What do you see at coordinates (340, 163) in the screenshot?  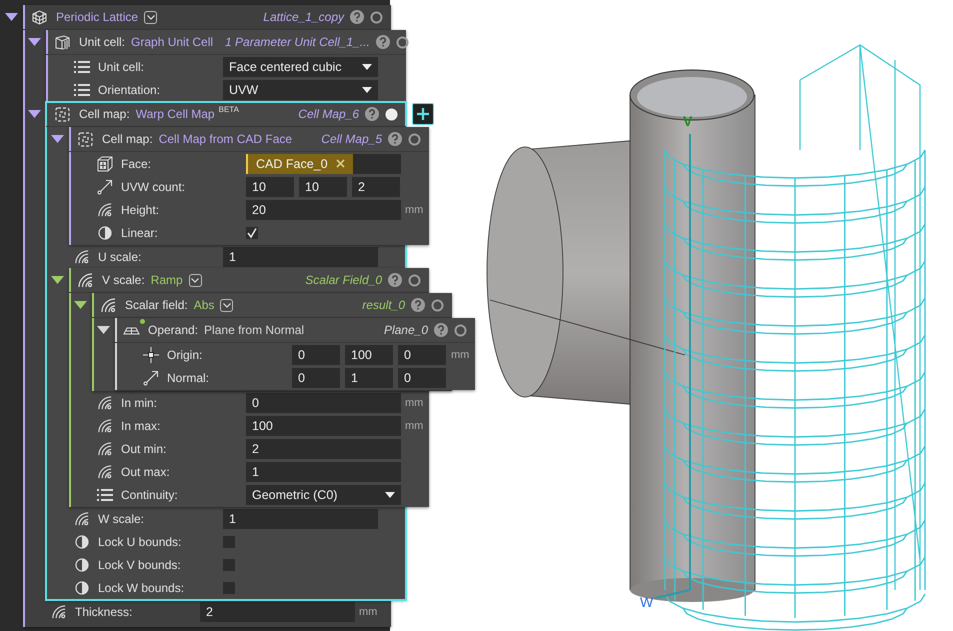 I see `remove-icon` at bounding box center [340, 163].